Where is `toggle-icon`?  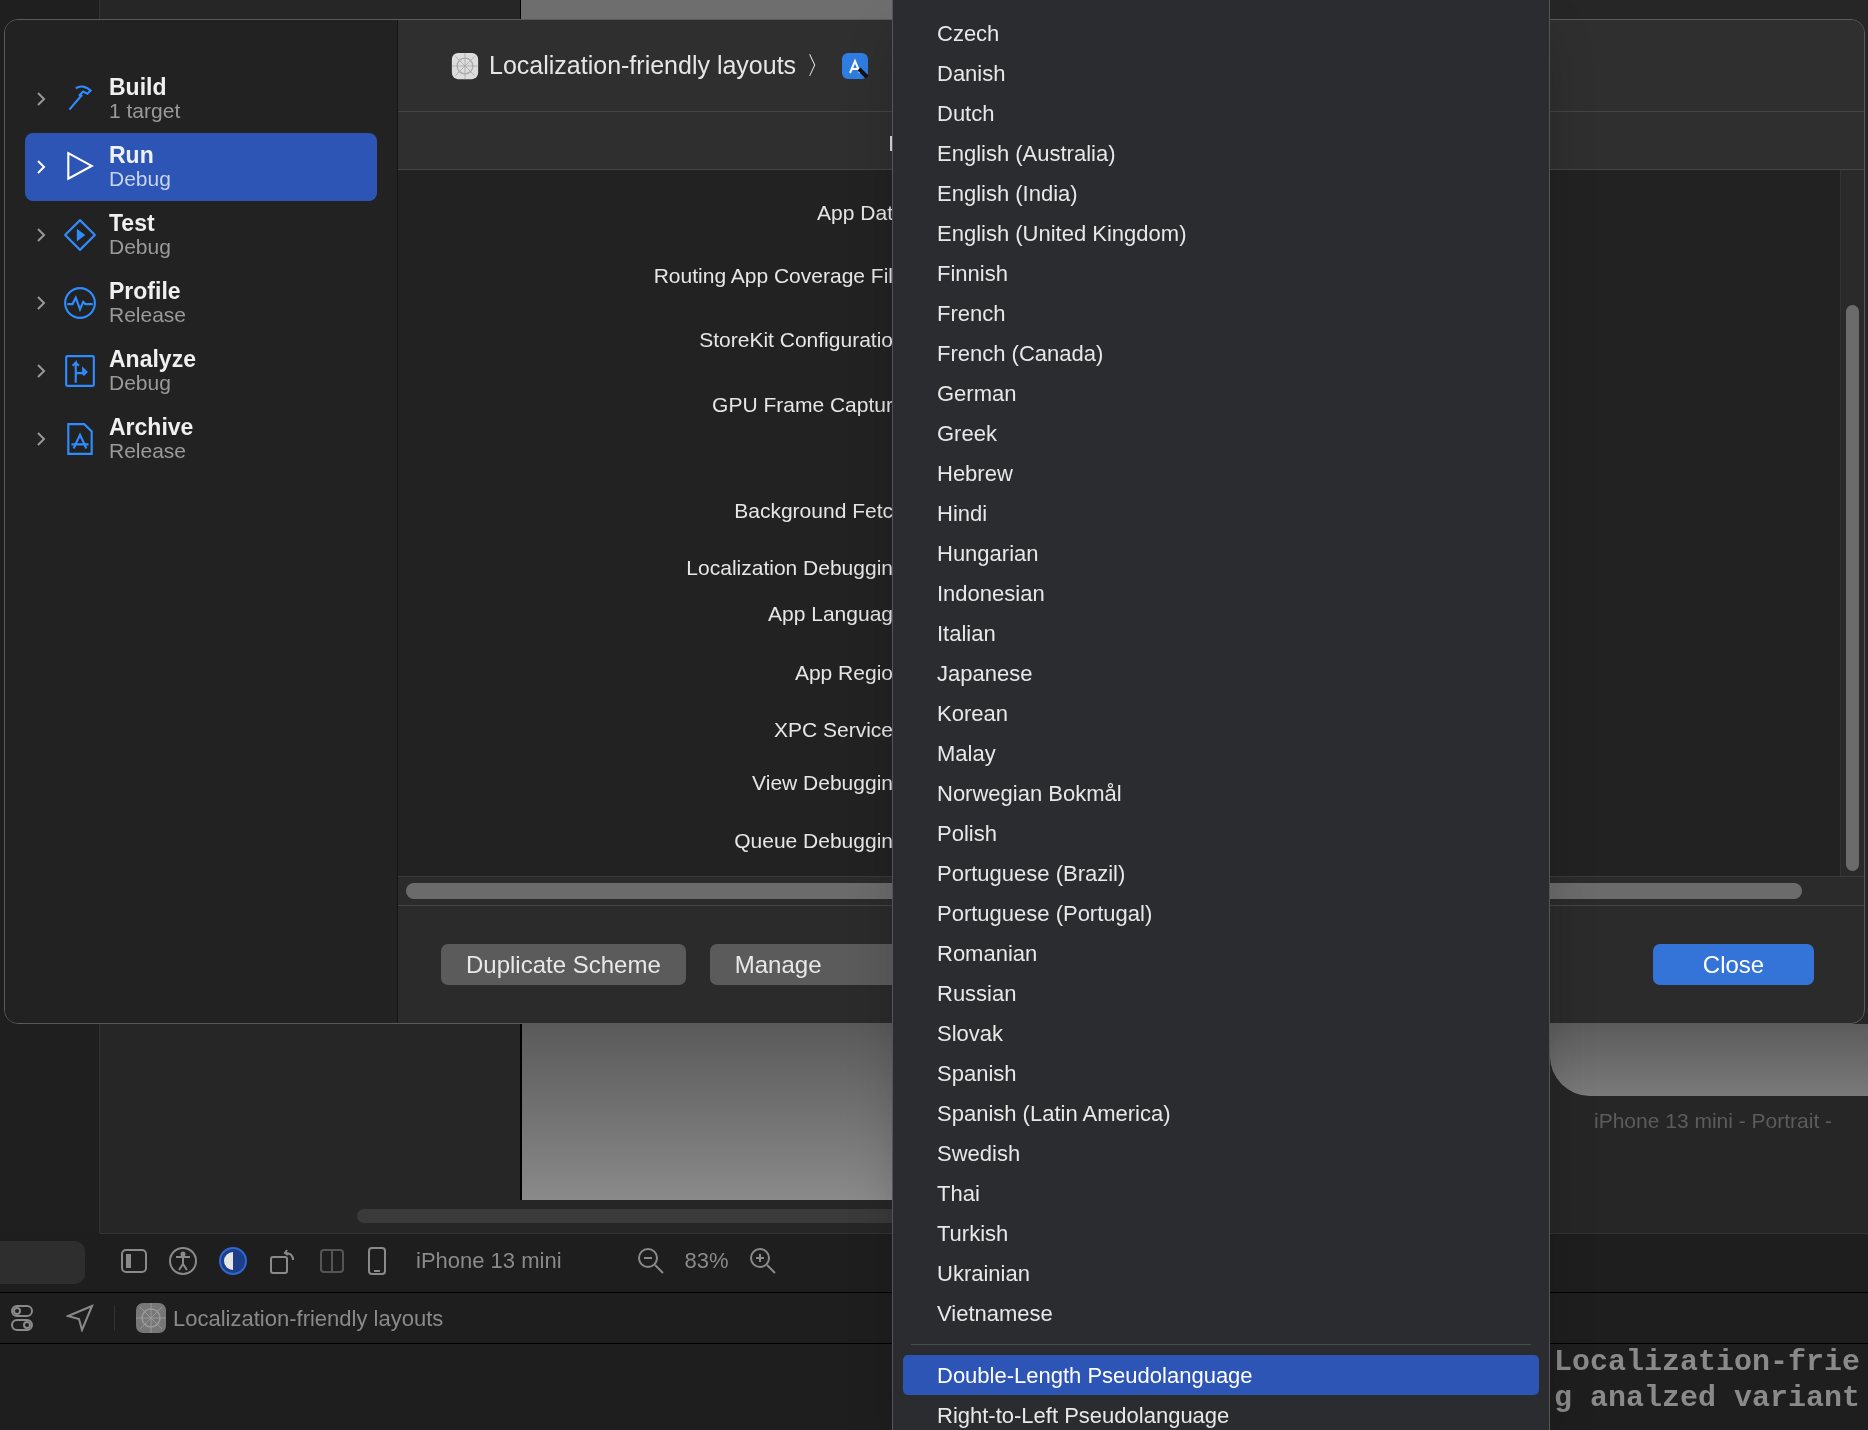 toggle-icon is located at coordinates (22, 1318).